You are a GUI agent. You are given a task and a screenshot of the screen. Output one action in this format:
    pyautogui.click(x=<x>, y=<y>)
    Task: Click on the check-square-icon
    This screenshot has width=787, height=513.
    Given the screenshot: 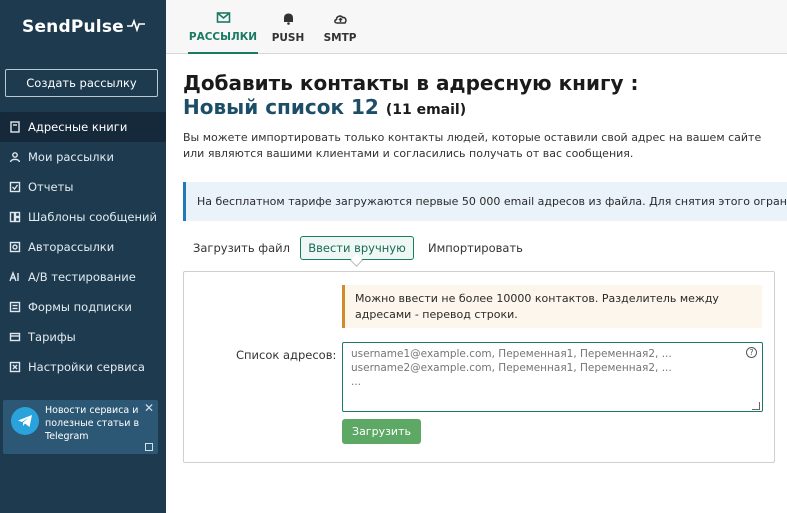 What is the action you would take?
    pyautogui.click(x=15, y=187)
    